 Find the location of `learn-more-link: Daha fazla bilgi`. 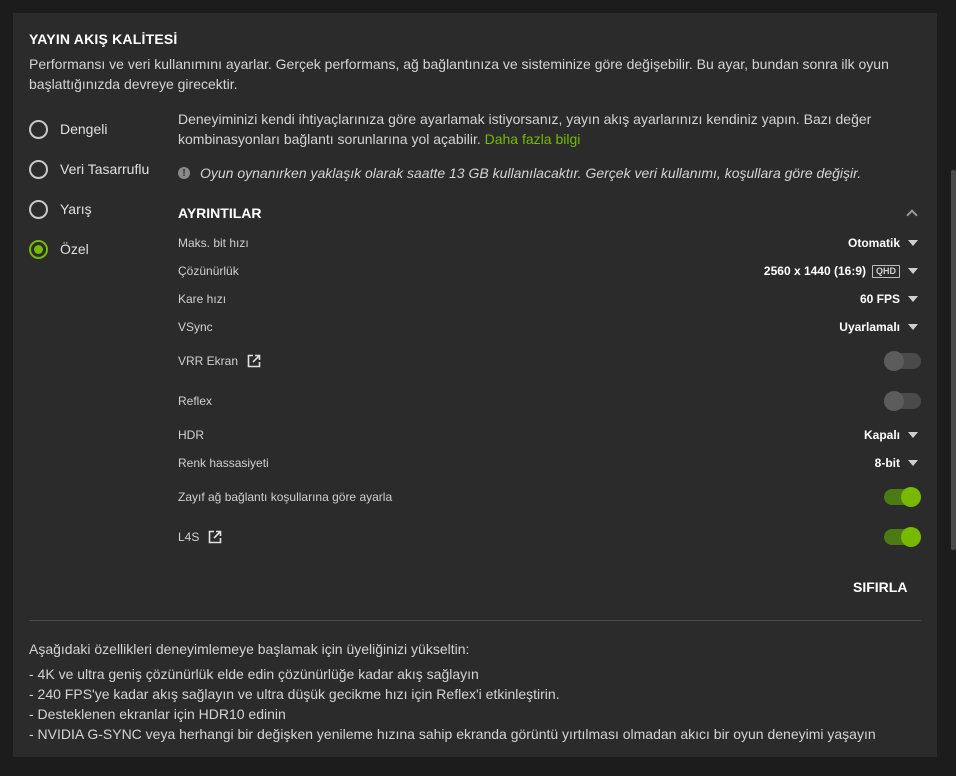

learn-more-link: Daha fazla bilgi is located at coordinates (533, 139).